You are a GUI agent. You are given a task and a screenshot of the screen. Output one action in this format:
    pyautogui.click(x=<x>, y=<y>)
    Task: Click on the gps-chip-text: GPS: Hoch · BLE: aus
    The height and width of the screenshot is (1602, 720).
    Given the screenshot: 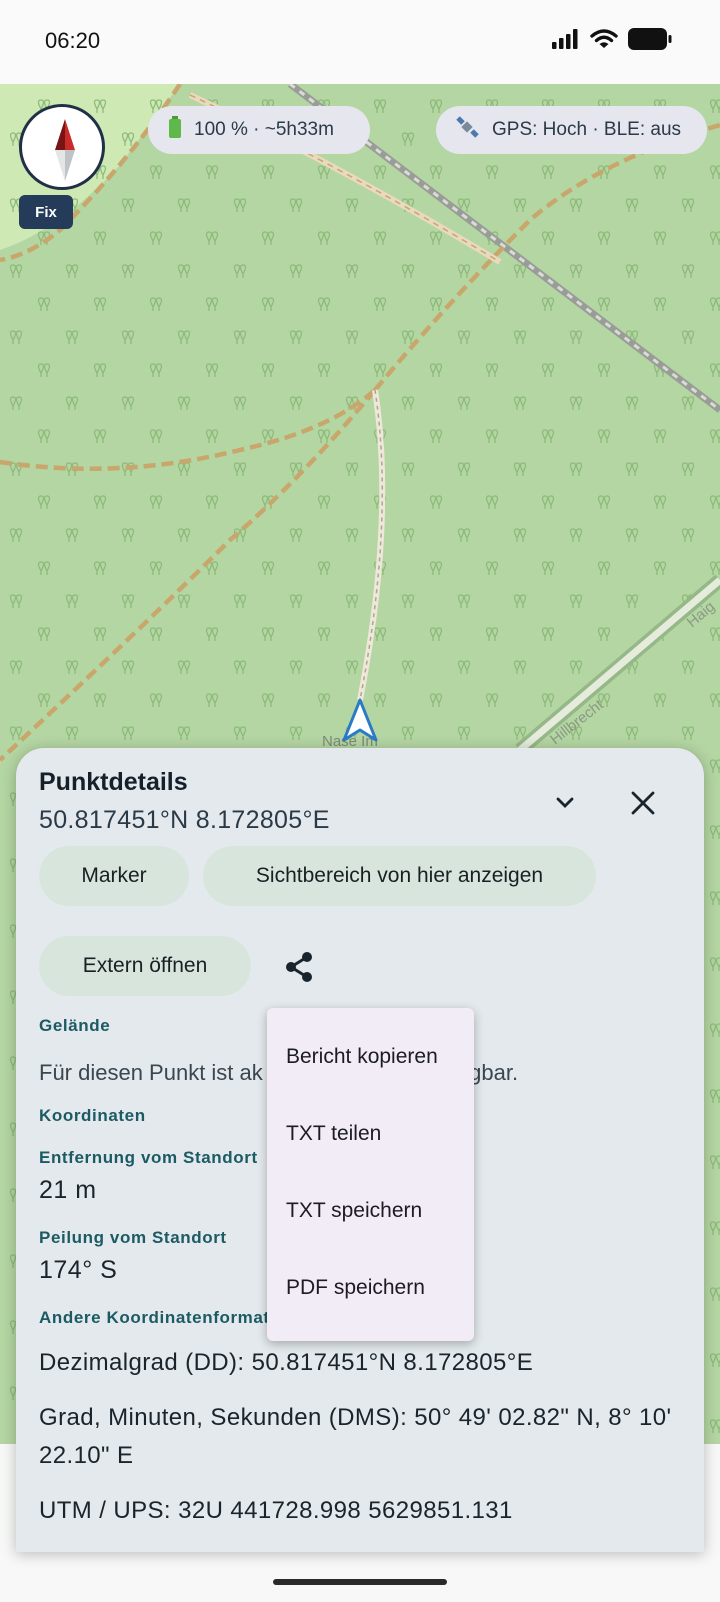 What is the action you would take?
    pyautogui.click(x=587, y=129)
    